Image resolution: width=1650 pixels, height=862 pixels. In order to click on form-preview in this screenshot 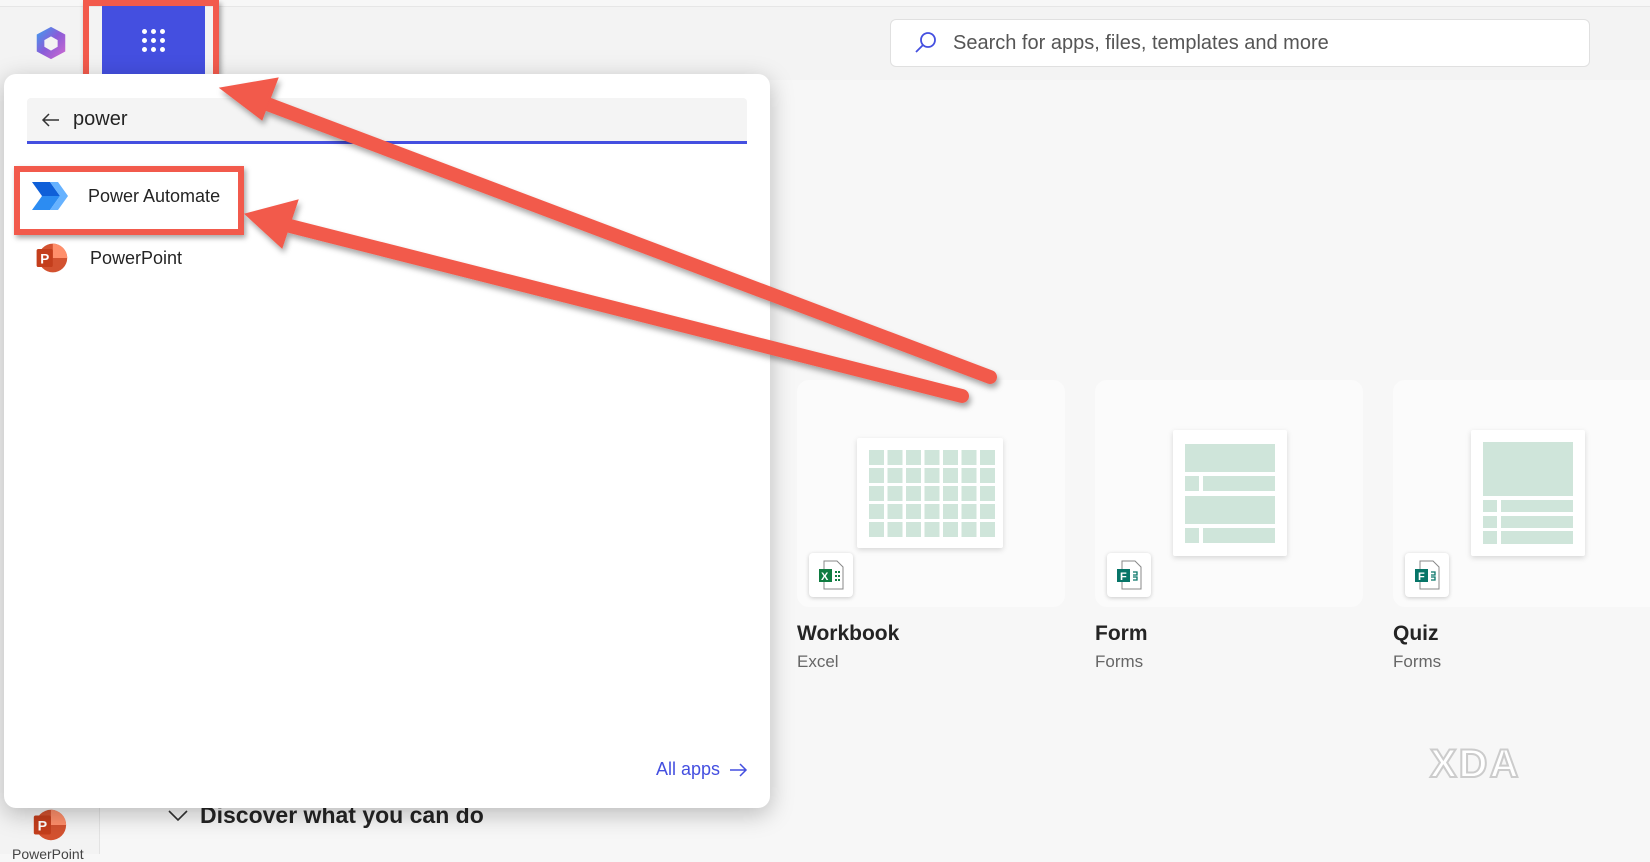, I will do `click(1230, 493)`.